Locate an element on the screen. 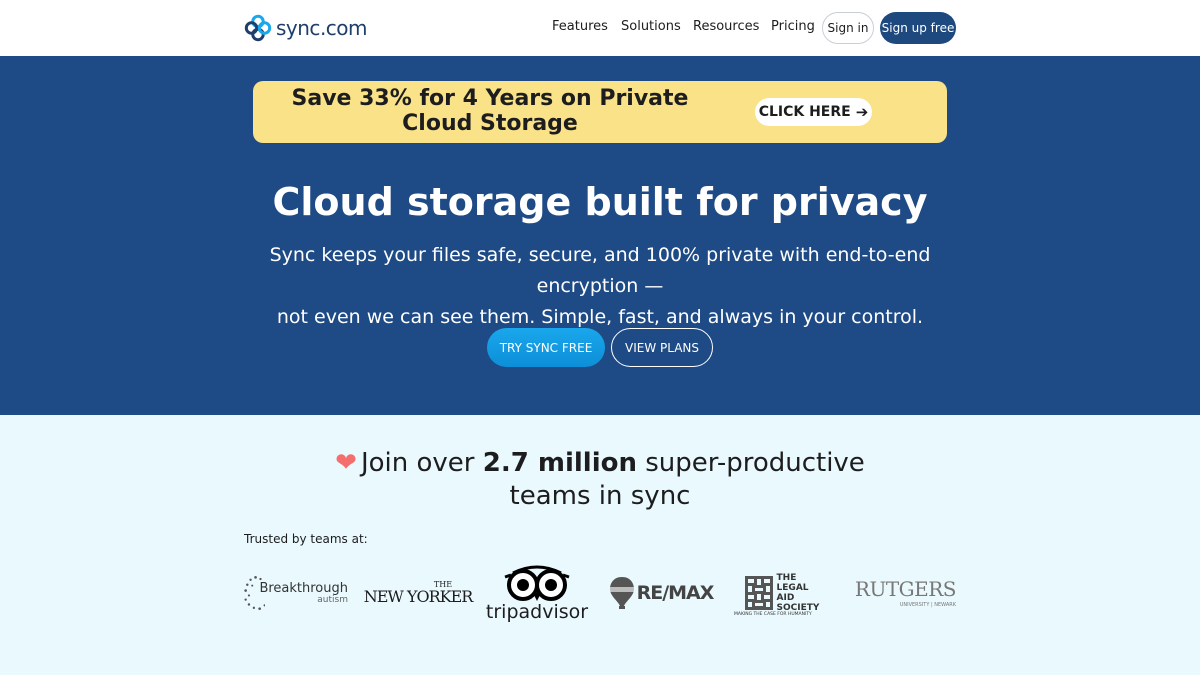  sign-in-button: Sign in is located at coordinates (848, 28).